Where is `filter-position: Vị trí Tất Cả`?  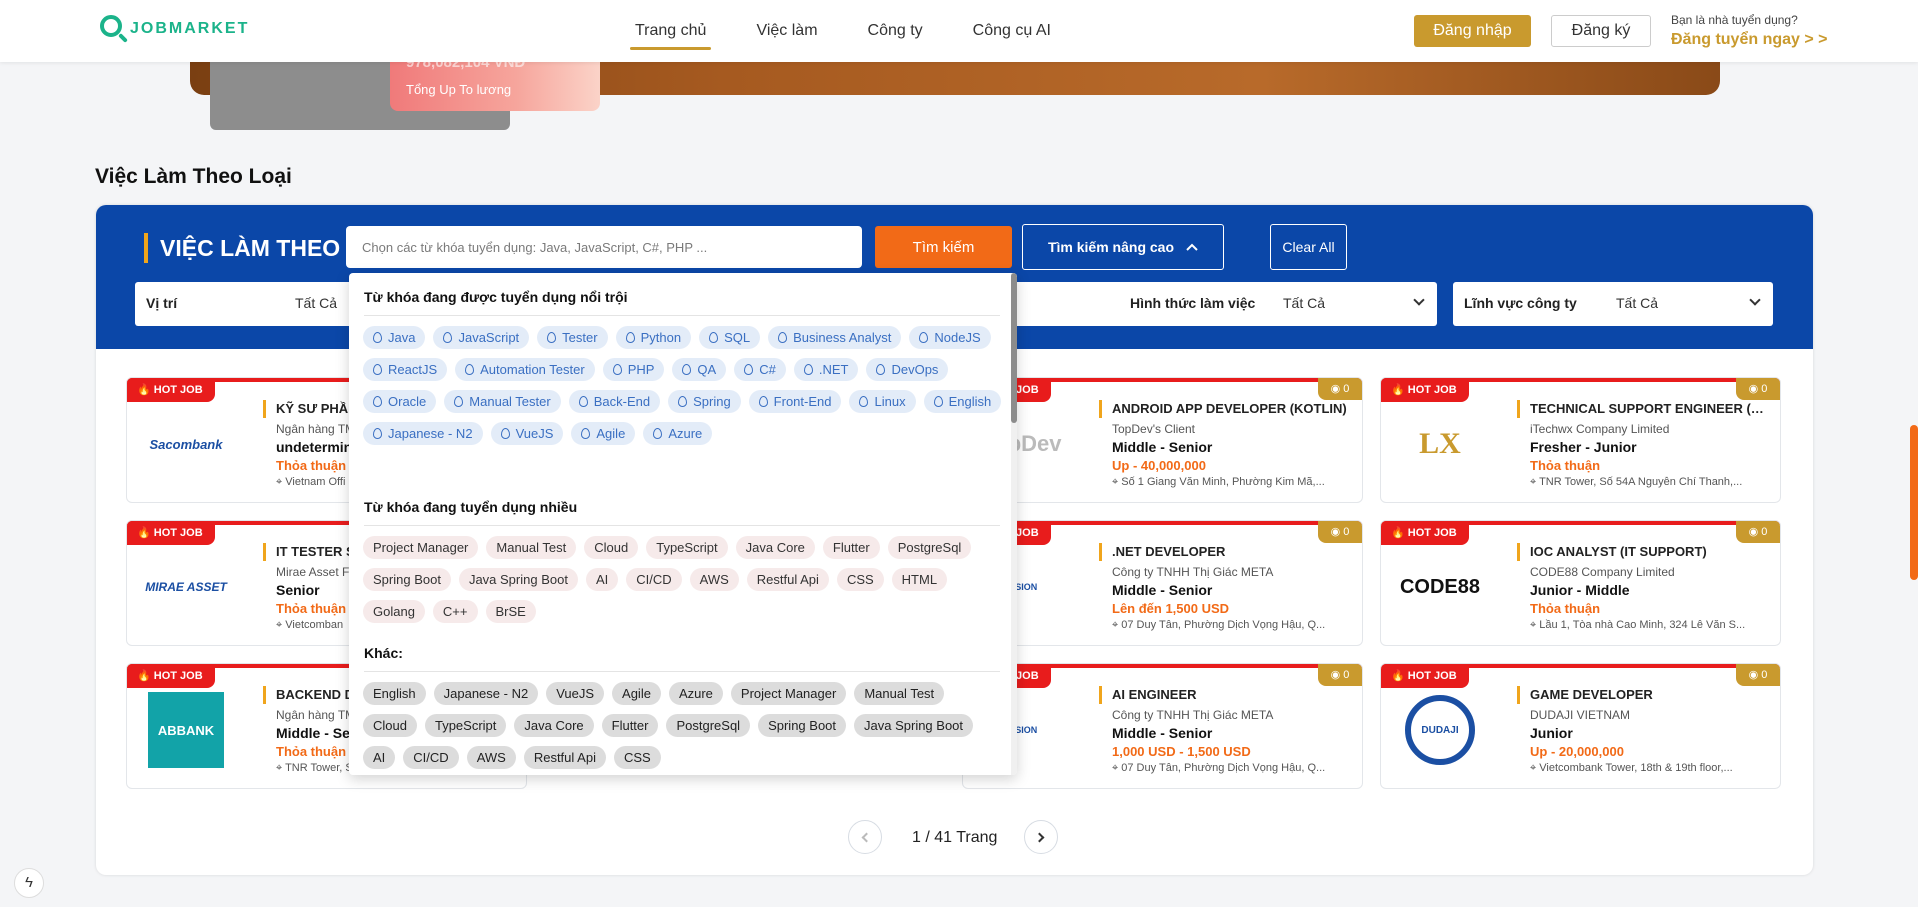
filter-position: Vị trí Tất Cả is located at coordinates (250, 304).